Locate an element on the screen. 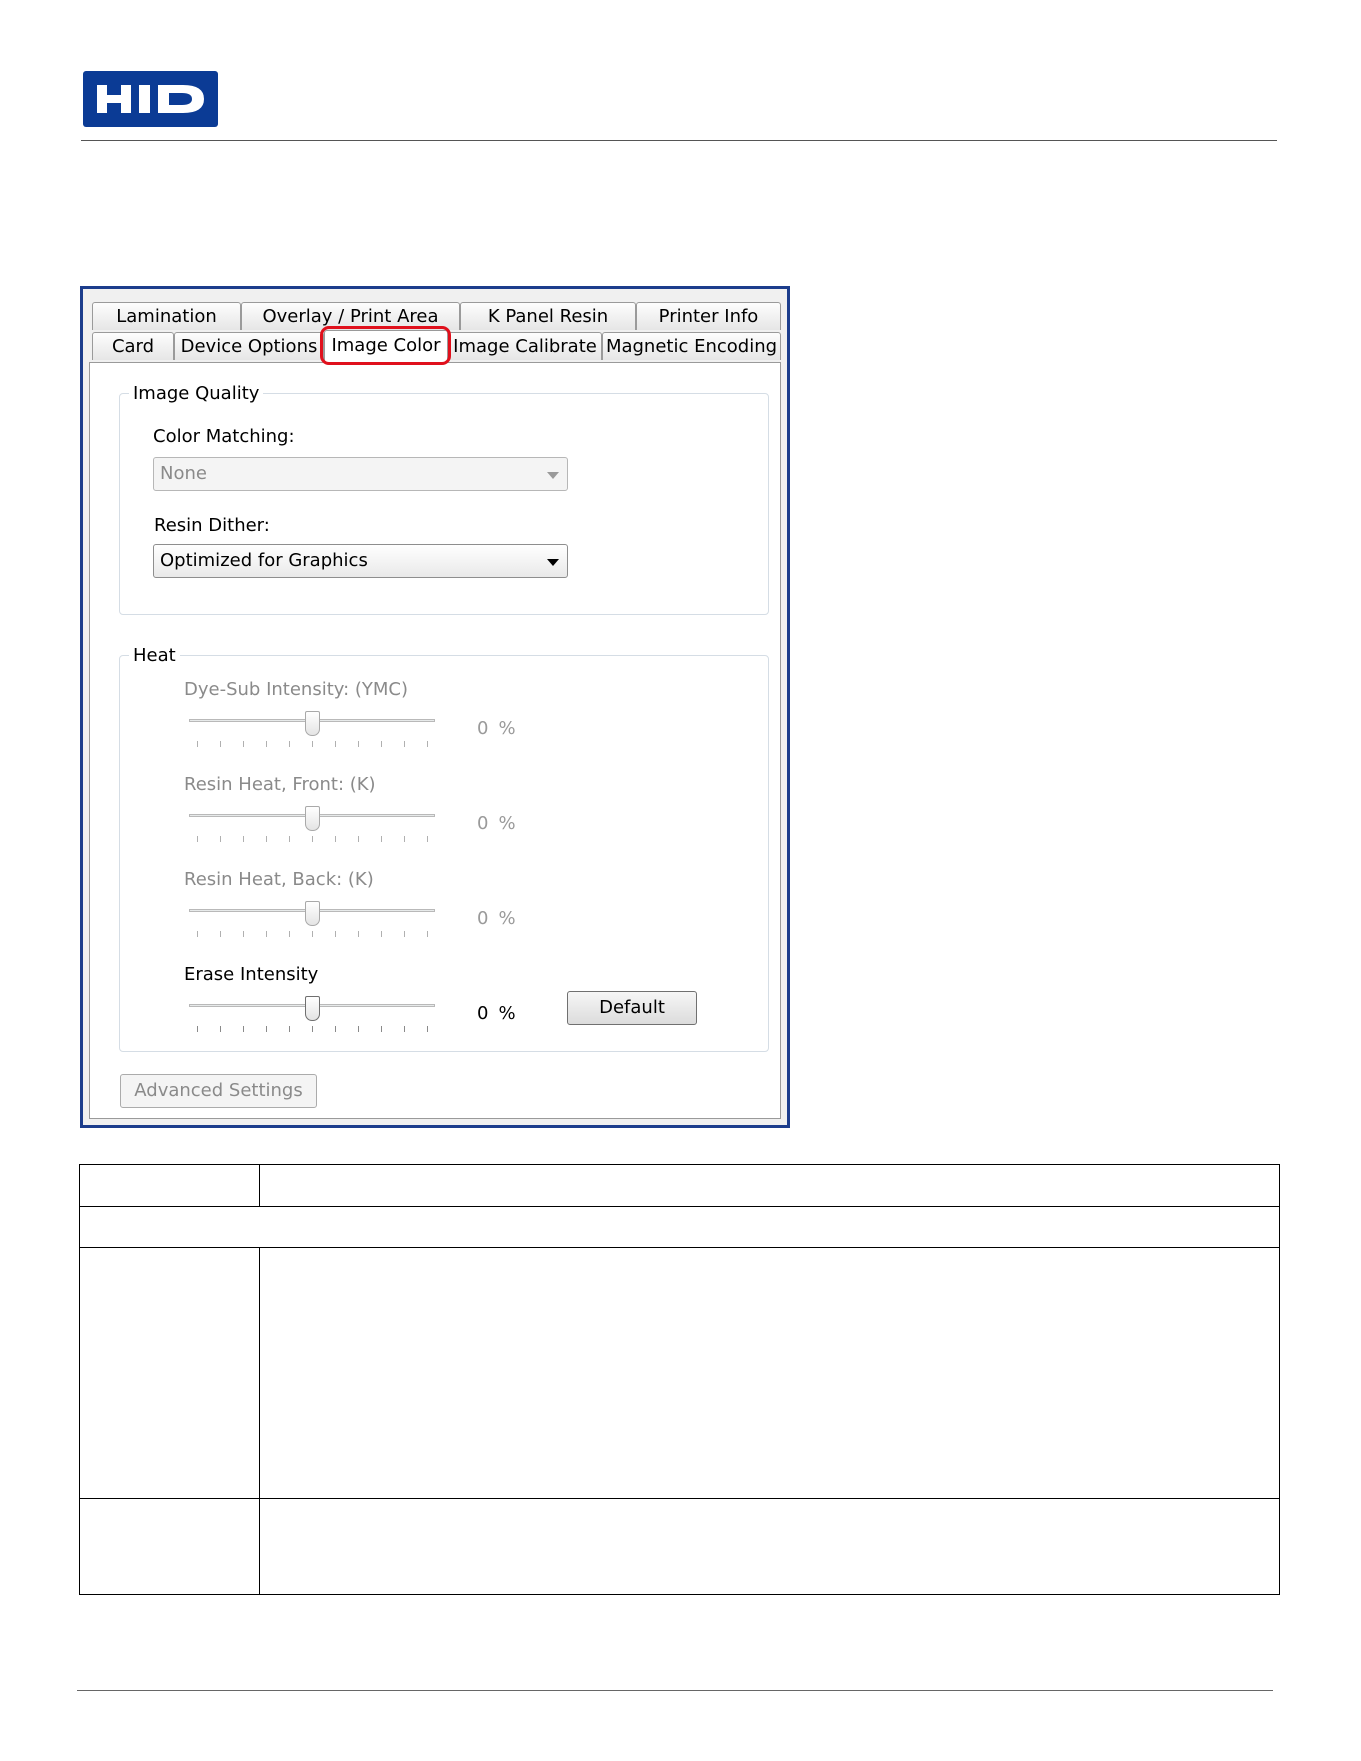 The height and width of the screenshot is (1761, 1361). tab-device-options: Device Options is located at coordinates (249, 346).